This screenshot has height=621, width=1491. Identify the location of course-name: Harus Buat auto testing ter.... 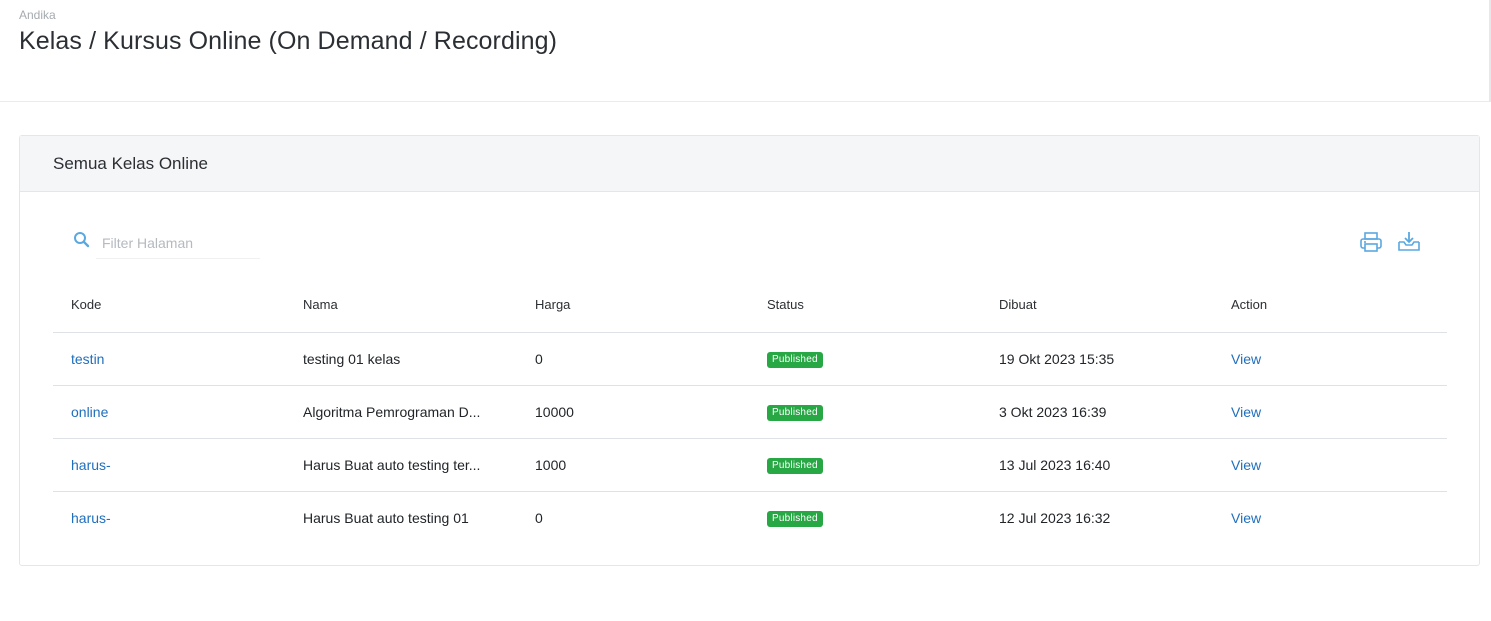
(401, 465).